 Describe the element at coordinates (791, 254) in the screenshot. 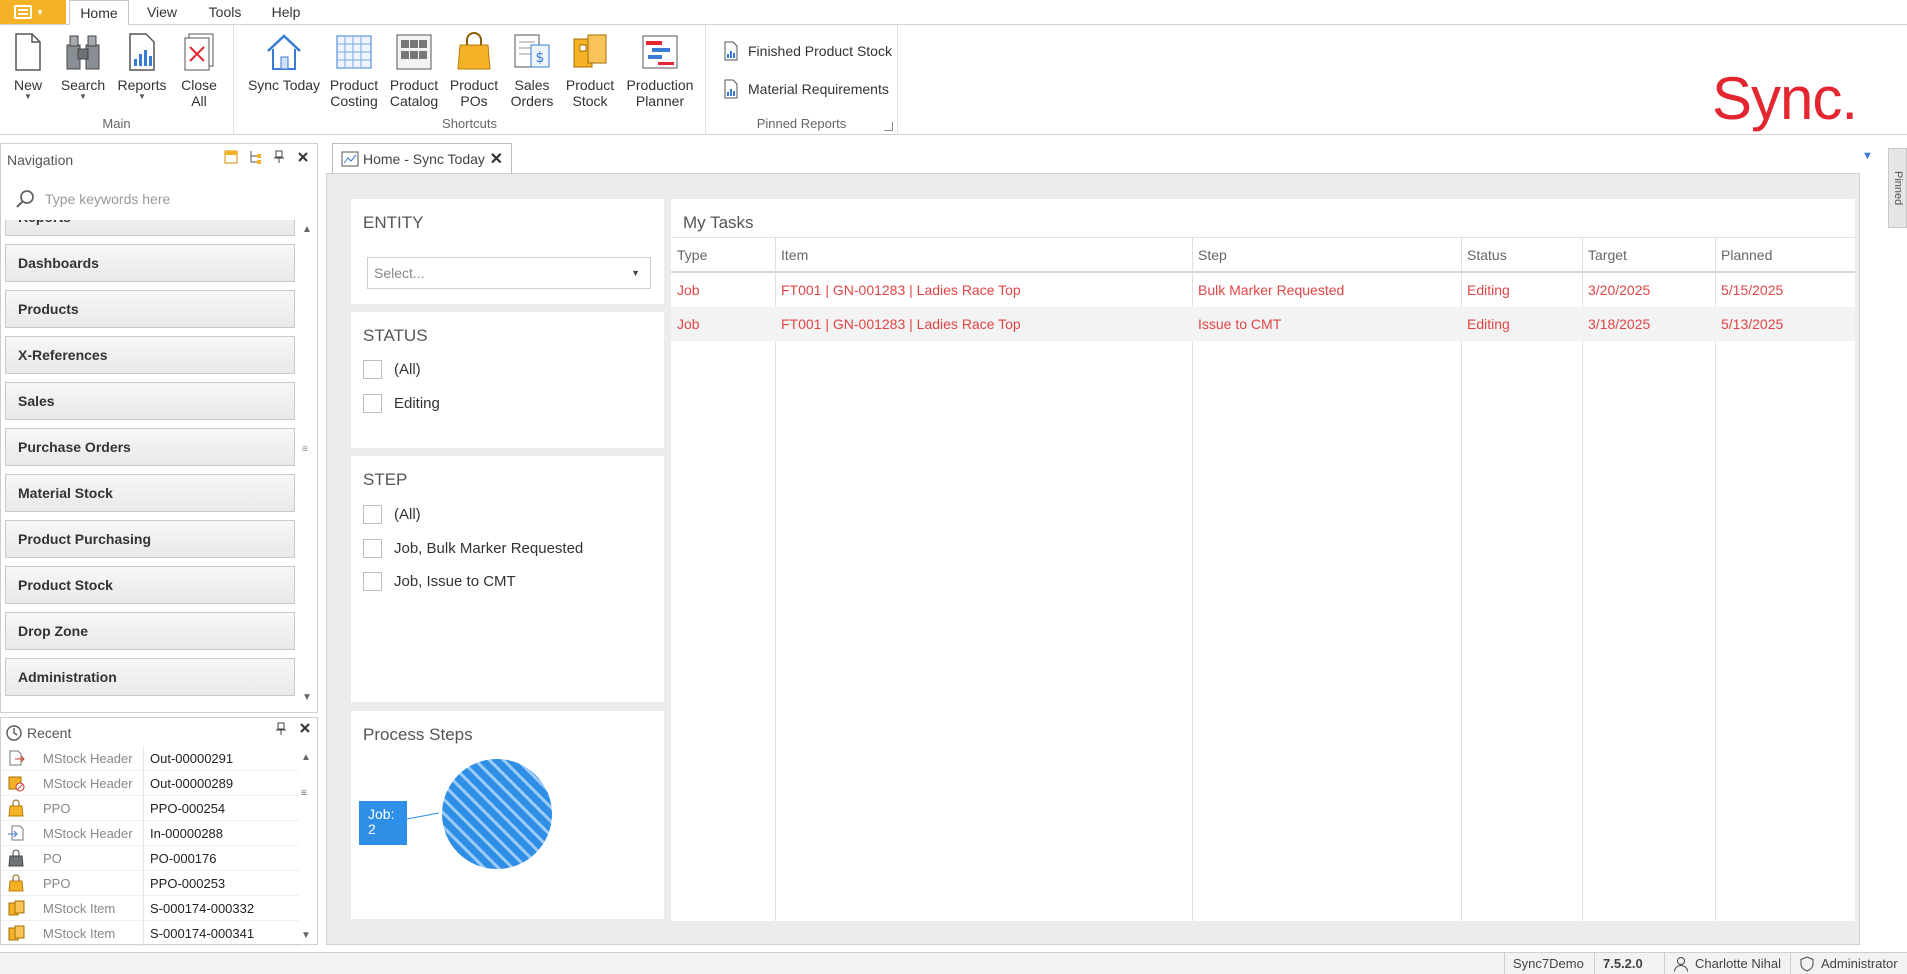

I see `column-header-item: Item` at that location.